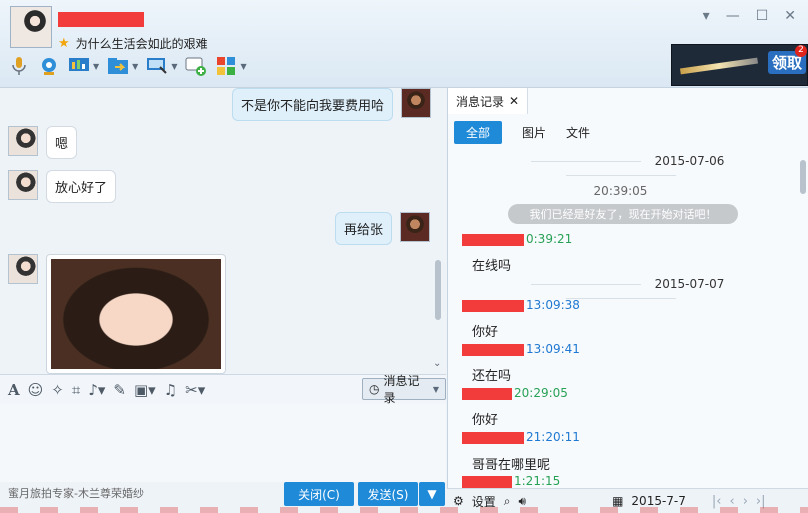 Image resolution: width=808 pixels, height=513 pixels. Describe the element at coordinates (96, 390) in the screenshot. I see `voice-message-icon: ♪▾` at that location.